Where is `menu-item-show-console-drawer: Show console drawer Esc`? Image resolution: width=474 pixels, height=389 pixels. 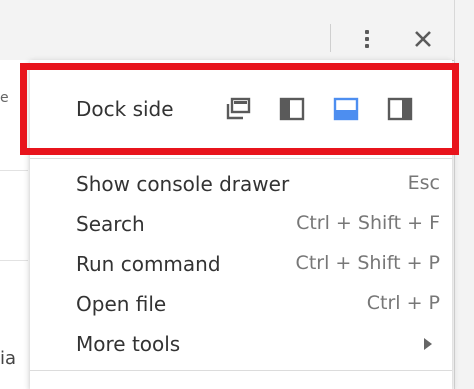
menu-item-show-console-drawer: Show console drawer Esc is located at coordinates (241, 184).